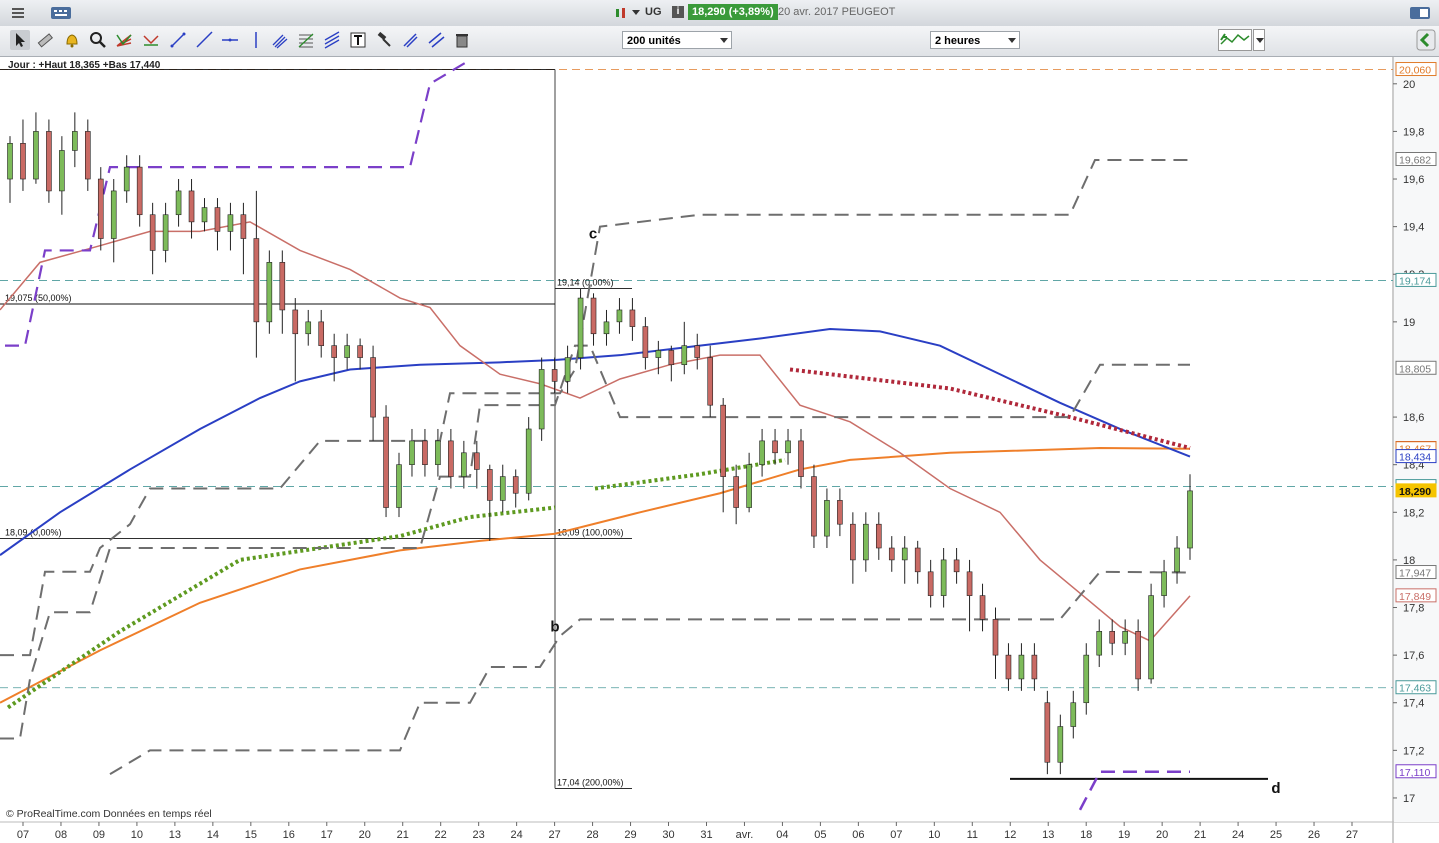 This screenshot has height=843, width=1439. Describe the element at coordinates (20, 40) in the screenshot. I see `pointer-icon` at that location.